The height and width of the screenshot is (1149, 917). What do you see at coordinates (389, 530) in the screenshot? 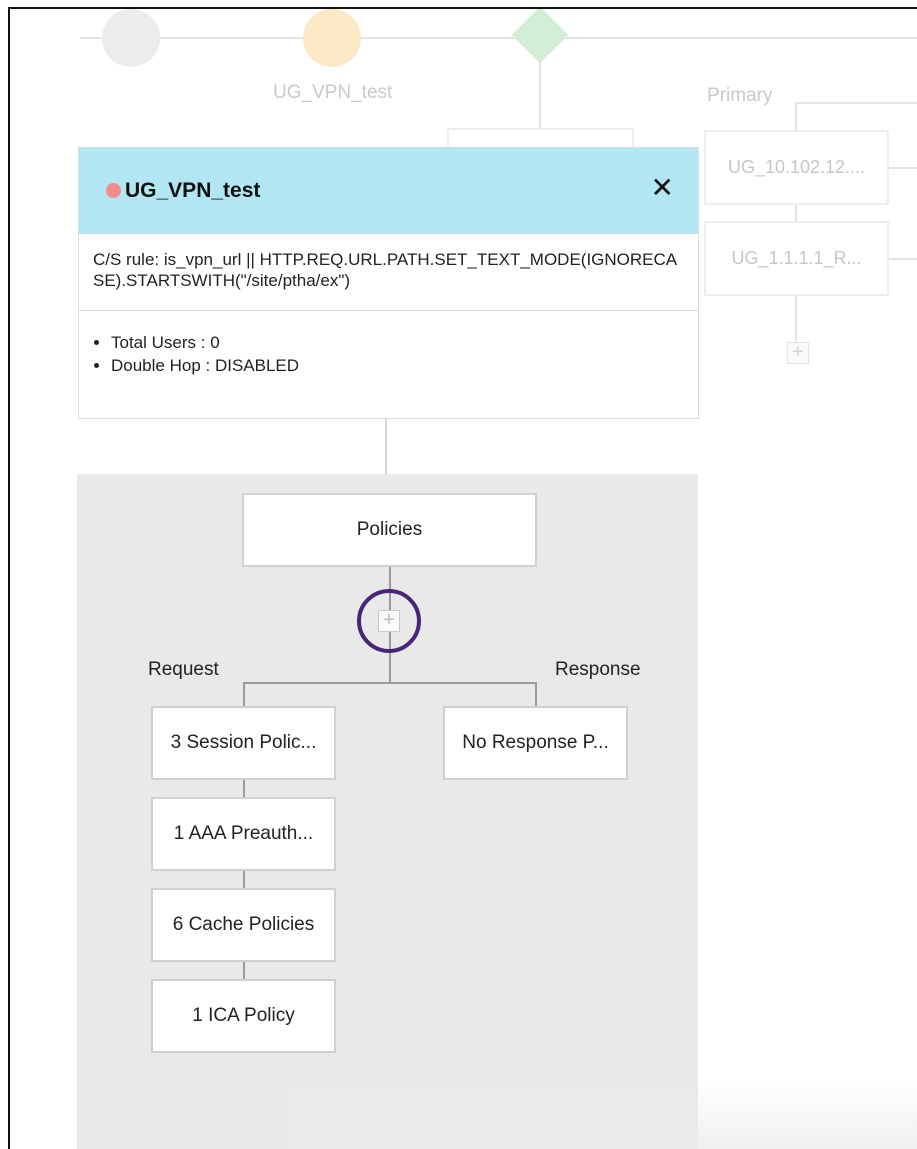
I see `policies-box: Policies` at bounding box center [389, 530].